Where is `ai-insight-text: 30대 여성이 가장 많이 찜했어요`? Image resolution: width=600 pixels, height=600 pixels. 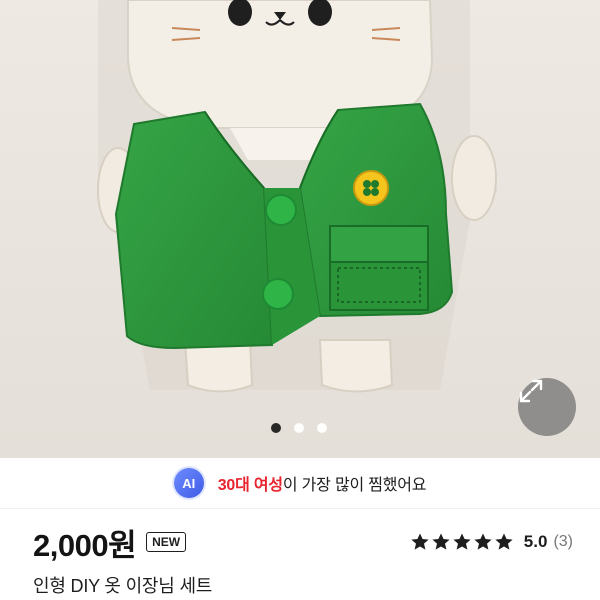 ai-insight-text: 30대 여성이 가장 많이 찜했어요 is located at coordinates (322, 483).